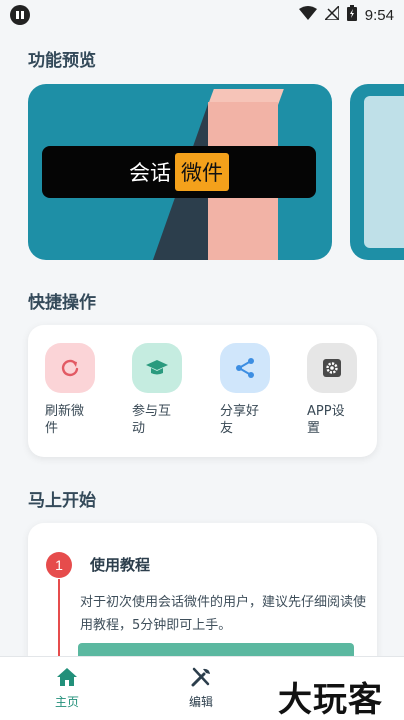  Describe the element at coordinates (59, 565) in the screenshot. I see `step-number: 1` at that location.